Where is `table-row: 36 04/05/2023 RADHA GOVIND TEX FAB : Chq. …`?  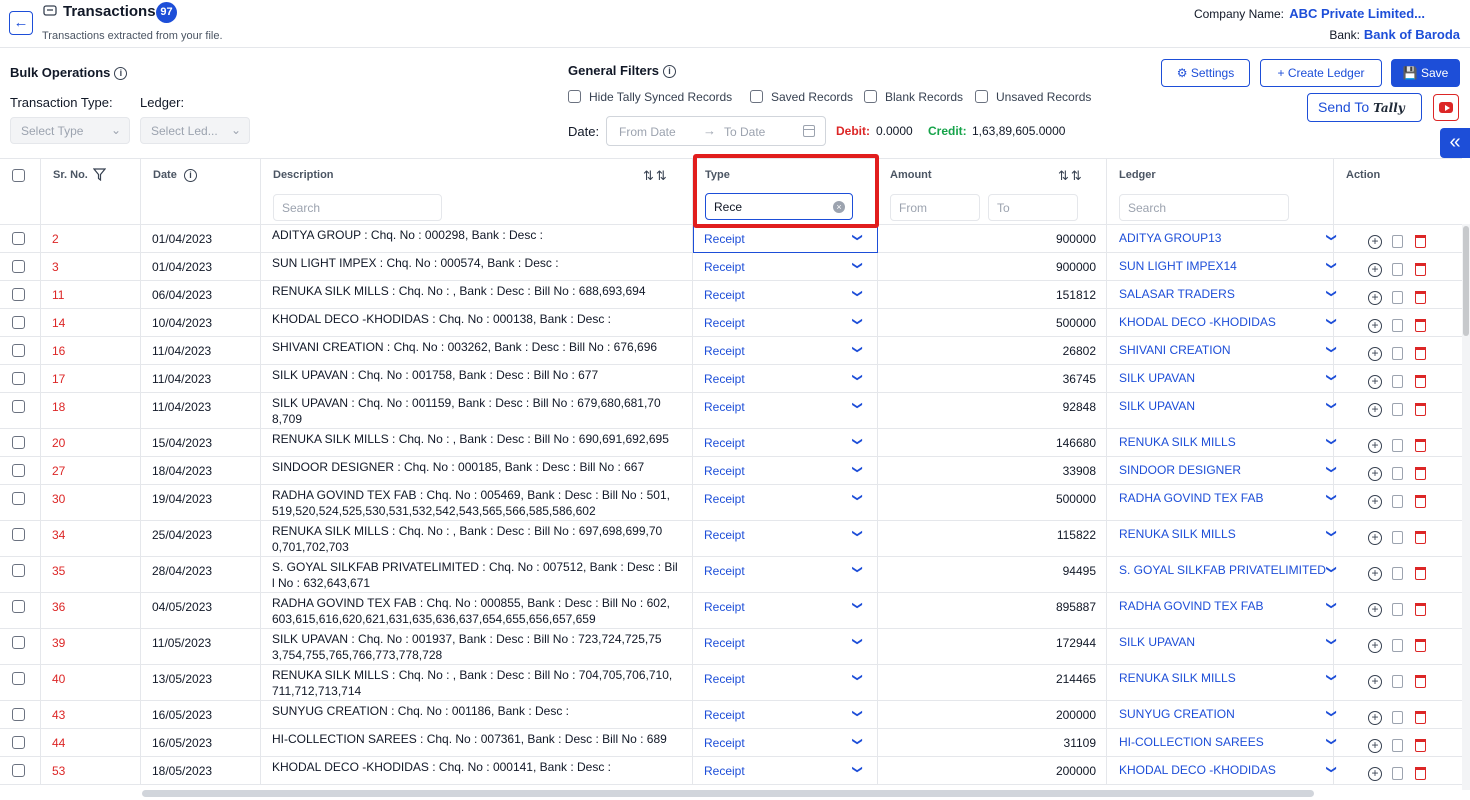
table-row: 36 04/05/2023 RADHA GOVIND TEX FAB : Chq. … is located at coordinates (731, 611).